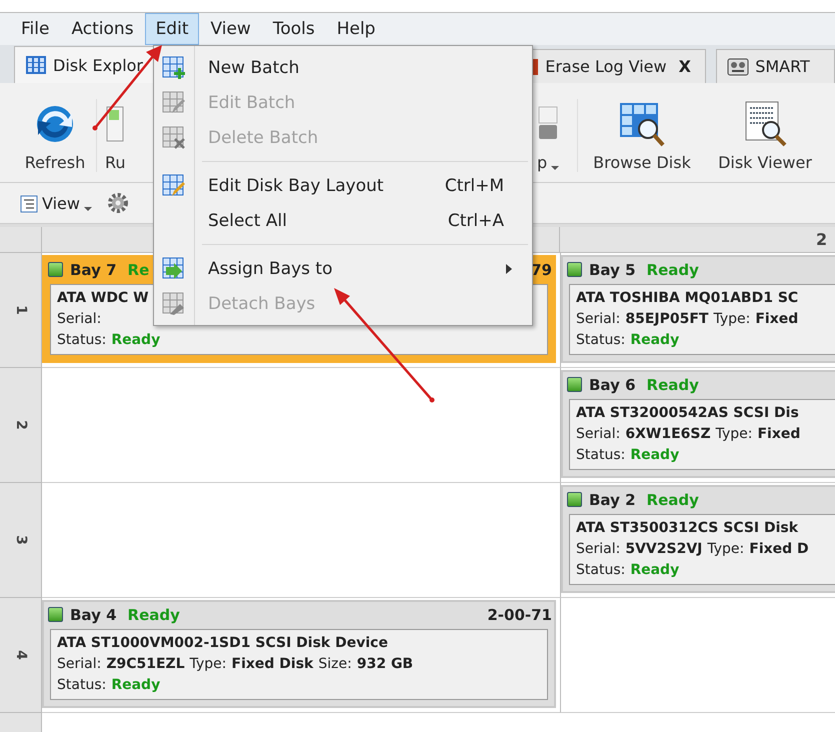 The image size is (835, 732). Describe the element at coordinates (103, 298) in the screenshot. I see `disk-model: ATA WDC W` at that location.